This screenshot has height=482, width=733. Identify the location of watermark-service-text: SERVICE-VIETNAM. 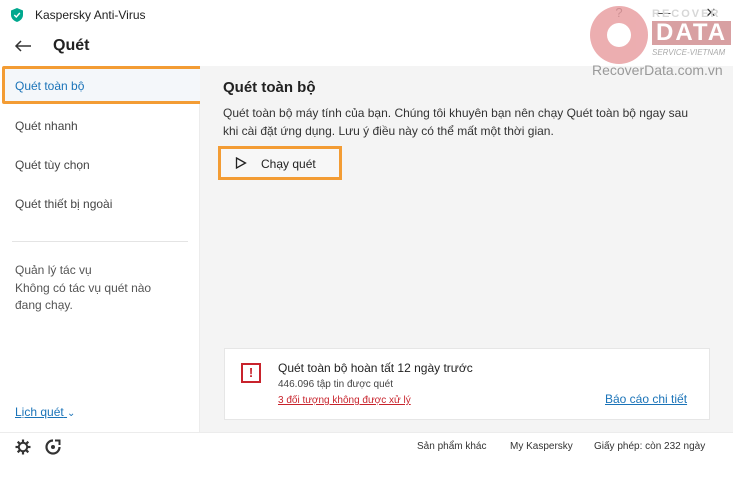
(689, 52).